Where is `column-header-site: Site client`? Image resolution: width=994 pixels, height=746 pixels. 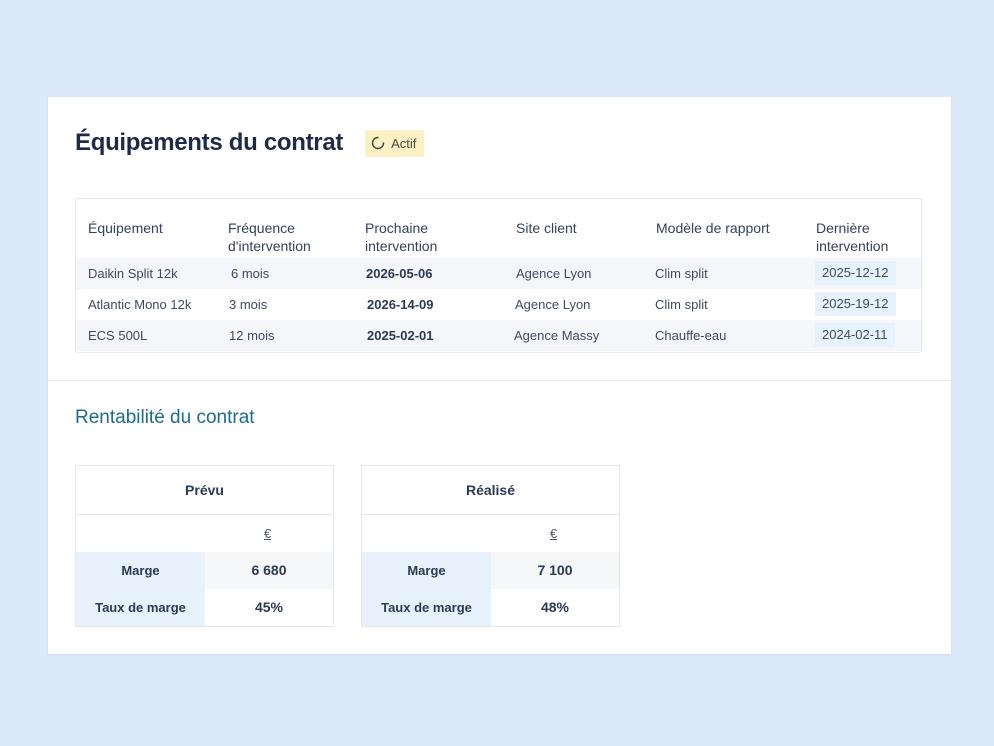 column-header-site: Site client is located at coordinates (546, 228).